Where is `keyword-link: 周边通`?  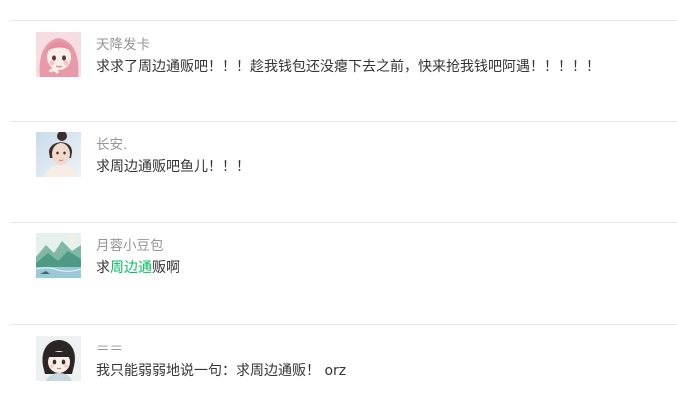
keyword-link: 周边通 is located at coordinates (131, 268).